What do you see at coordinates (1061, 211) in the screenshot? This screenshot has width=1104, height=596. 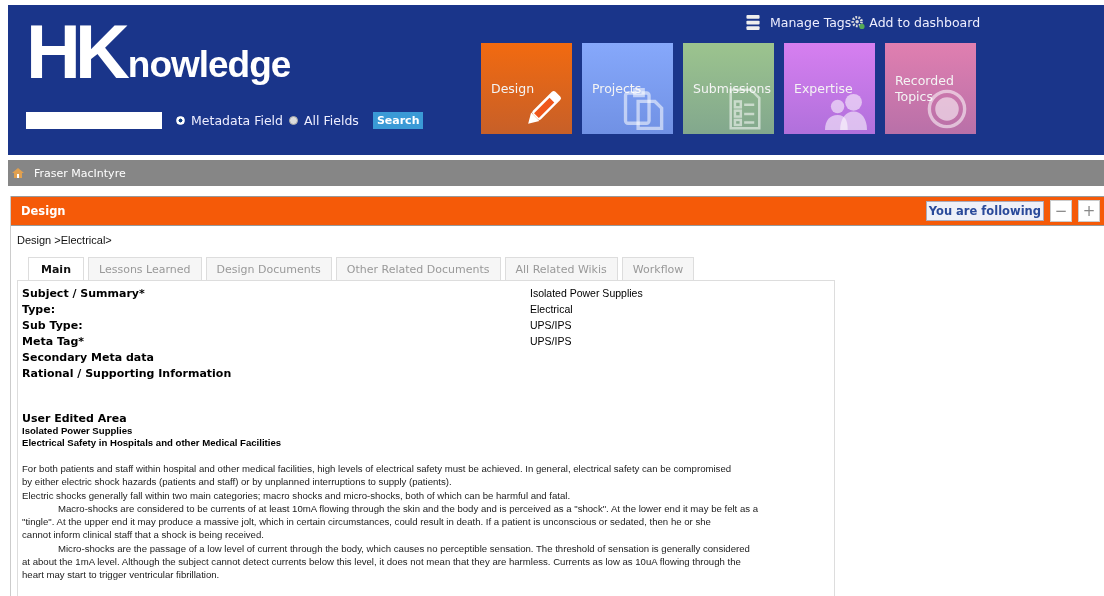 I see `panel-toggle-button: −` at bounding box center [1061, 211].